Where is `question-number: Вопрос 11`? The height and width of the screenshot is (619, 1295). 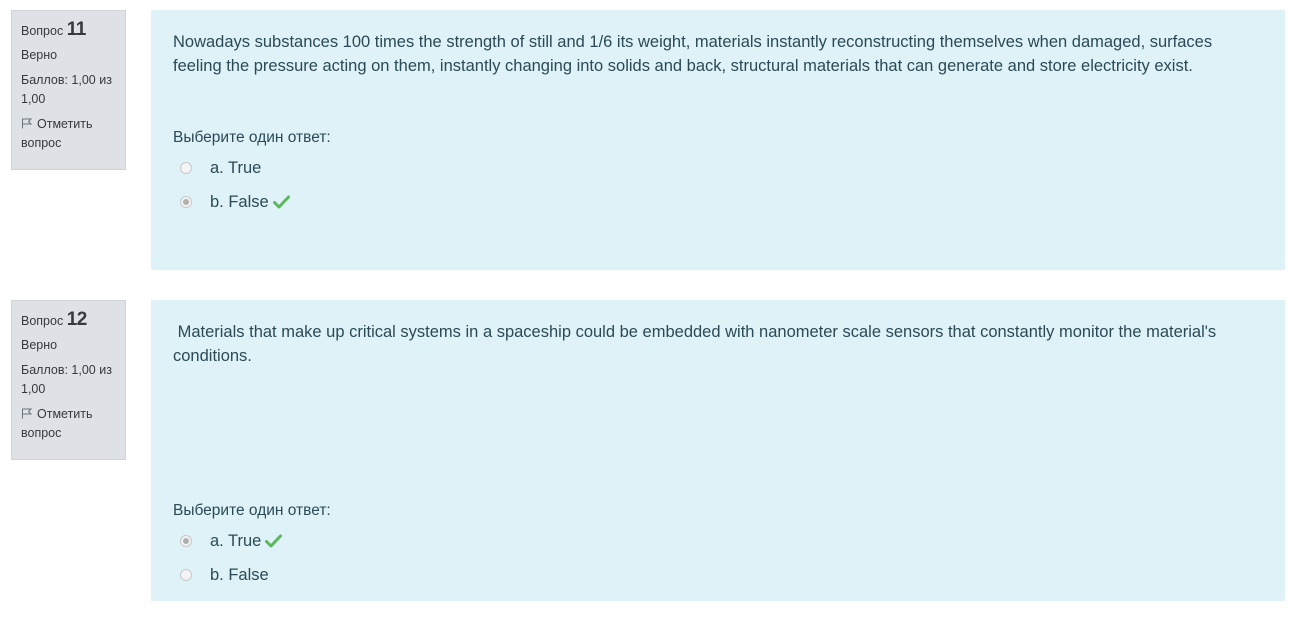
question-number: Вопрос 11 is located at coordinates (73, 30).